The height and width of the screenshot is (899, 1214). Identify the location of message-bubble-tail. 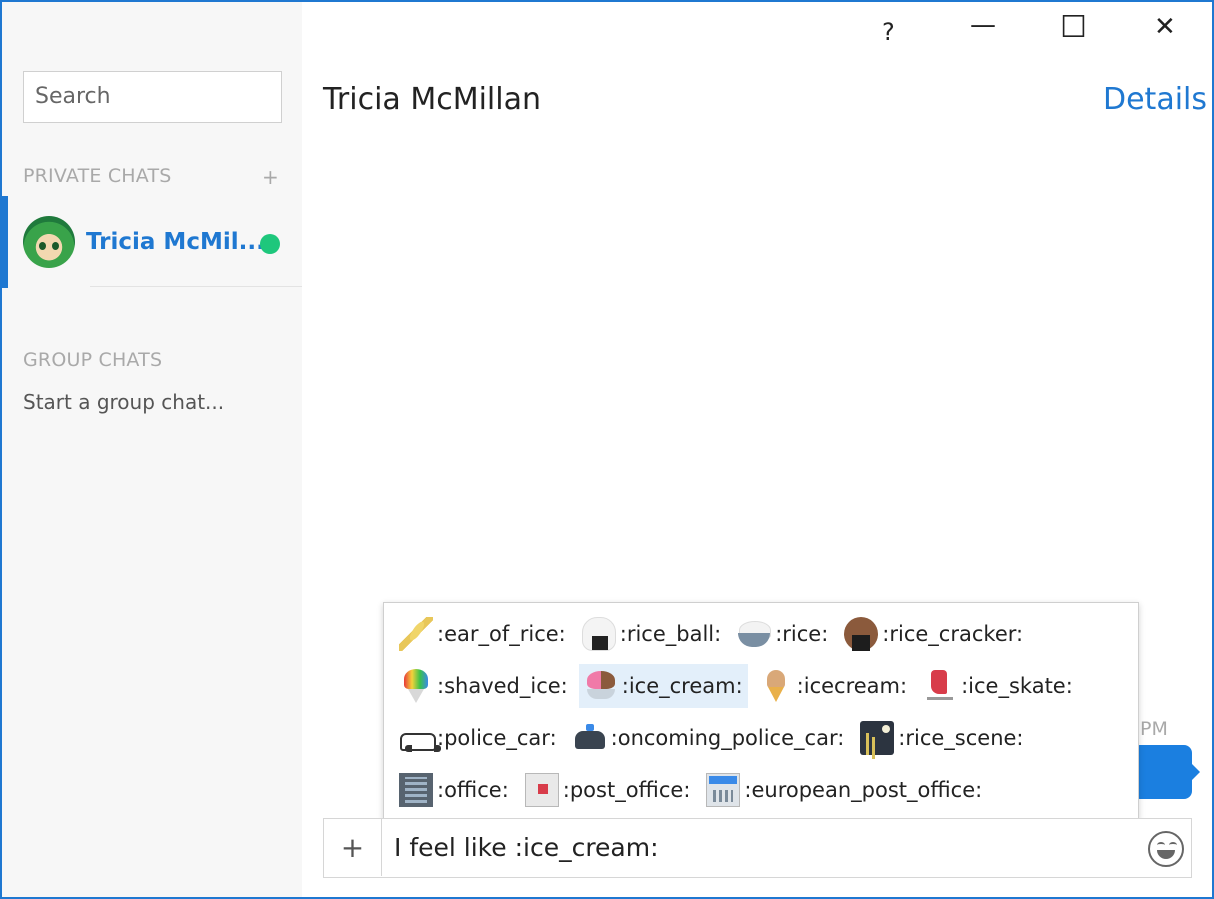
(1195, 772).